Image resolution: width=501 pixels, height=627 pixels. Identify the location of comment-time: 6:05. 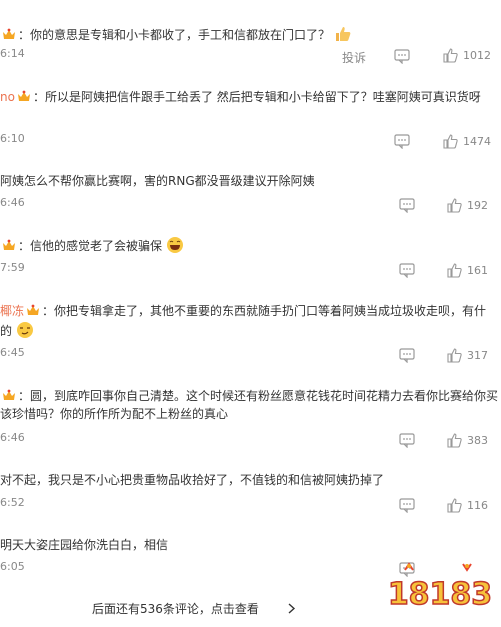
(12, 566).